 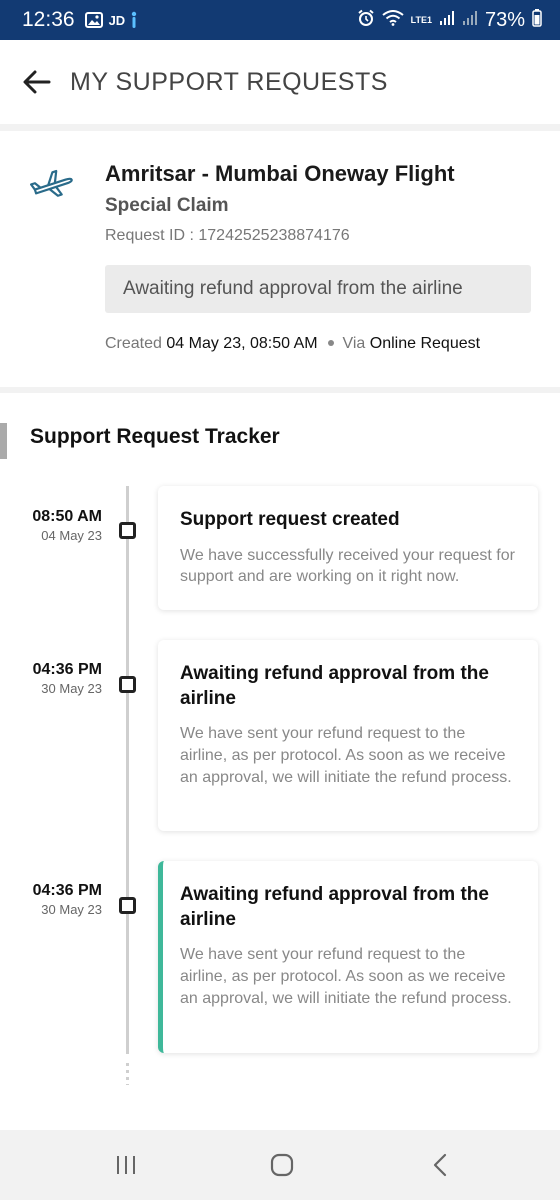 What do you see at coordinates (71, 535) in the screenshot?
I see `event-date: 04 May 23` at bounding box center [71, 535].